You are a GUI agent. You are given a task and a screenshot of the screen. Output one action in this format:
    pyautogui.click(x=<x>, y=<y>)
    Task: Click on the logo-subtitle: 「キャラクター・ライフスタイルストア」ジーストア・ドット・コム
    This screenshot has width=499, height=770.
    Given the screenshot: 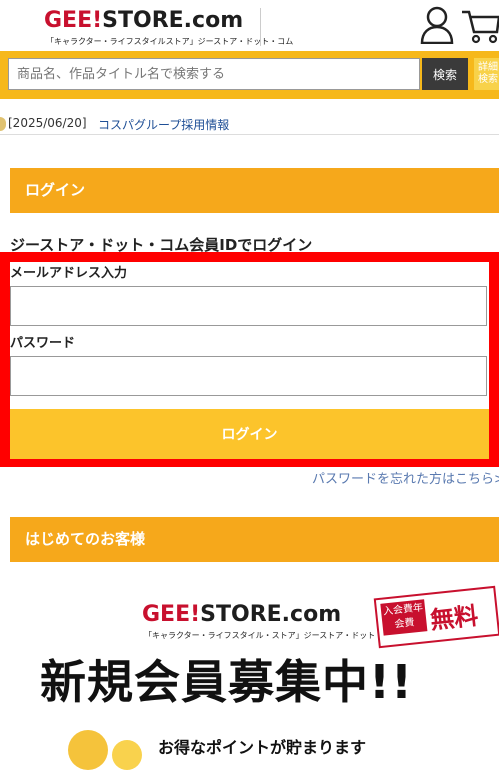 What is the action you would take?
    pyautogui.click(x=170, y=41)
    